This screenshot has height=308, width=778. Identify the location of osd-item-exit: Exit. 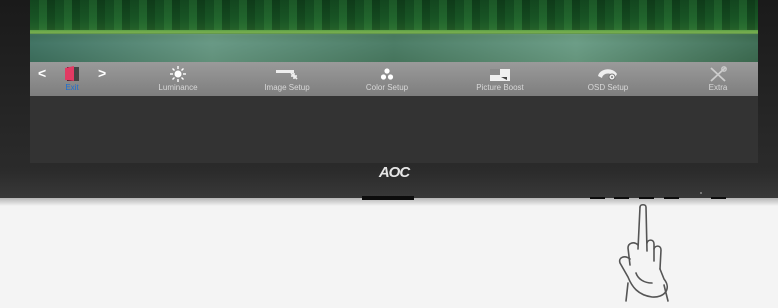
(72, 79).